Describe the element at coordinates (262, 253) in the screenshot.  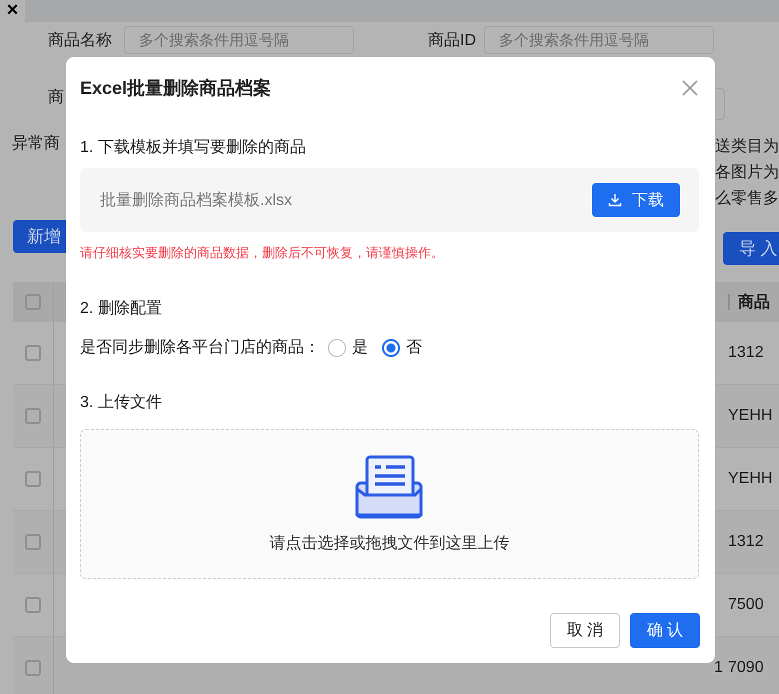
I see `warning-text: 请仔细核实要删除的商品数据，删除后不可恢复，请谨慎操作。` at that location.